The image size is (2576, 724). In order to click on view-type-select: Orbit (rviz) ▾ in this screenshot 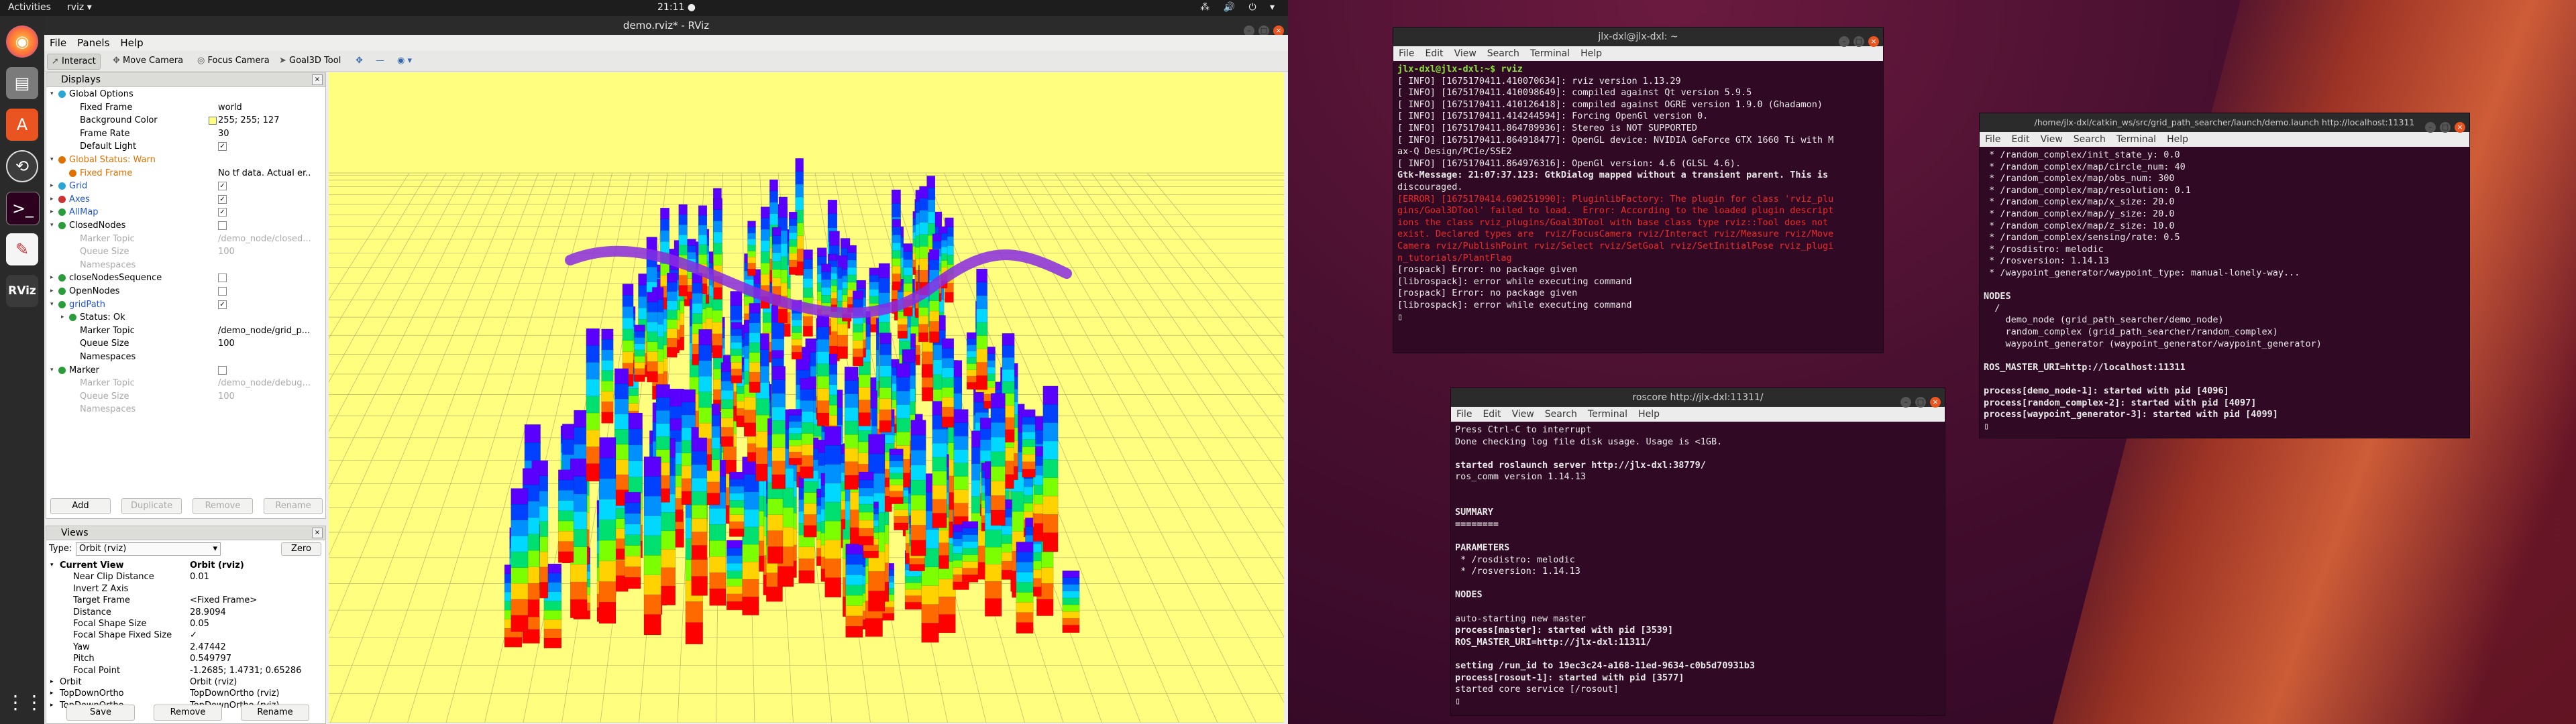, I will do `click(148, 549)`.